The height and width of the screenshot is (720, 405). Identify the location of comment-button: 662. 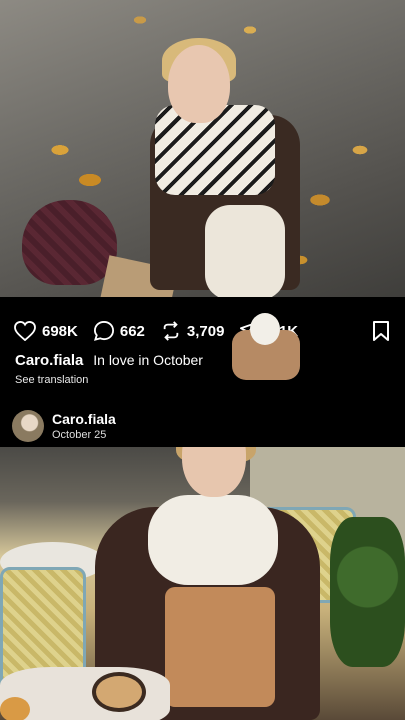
(119, 331).